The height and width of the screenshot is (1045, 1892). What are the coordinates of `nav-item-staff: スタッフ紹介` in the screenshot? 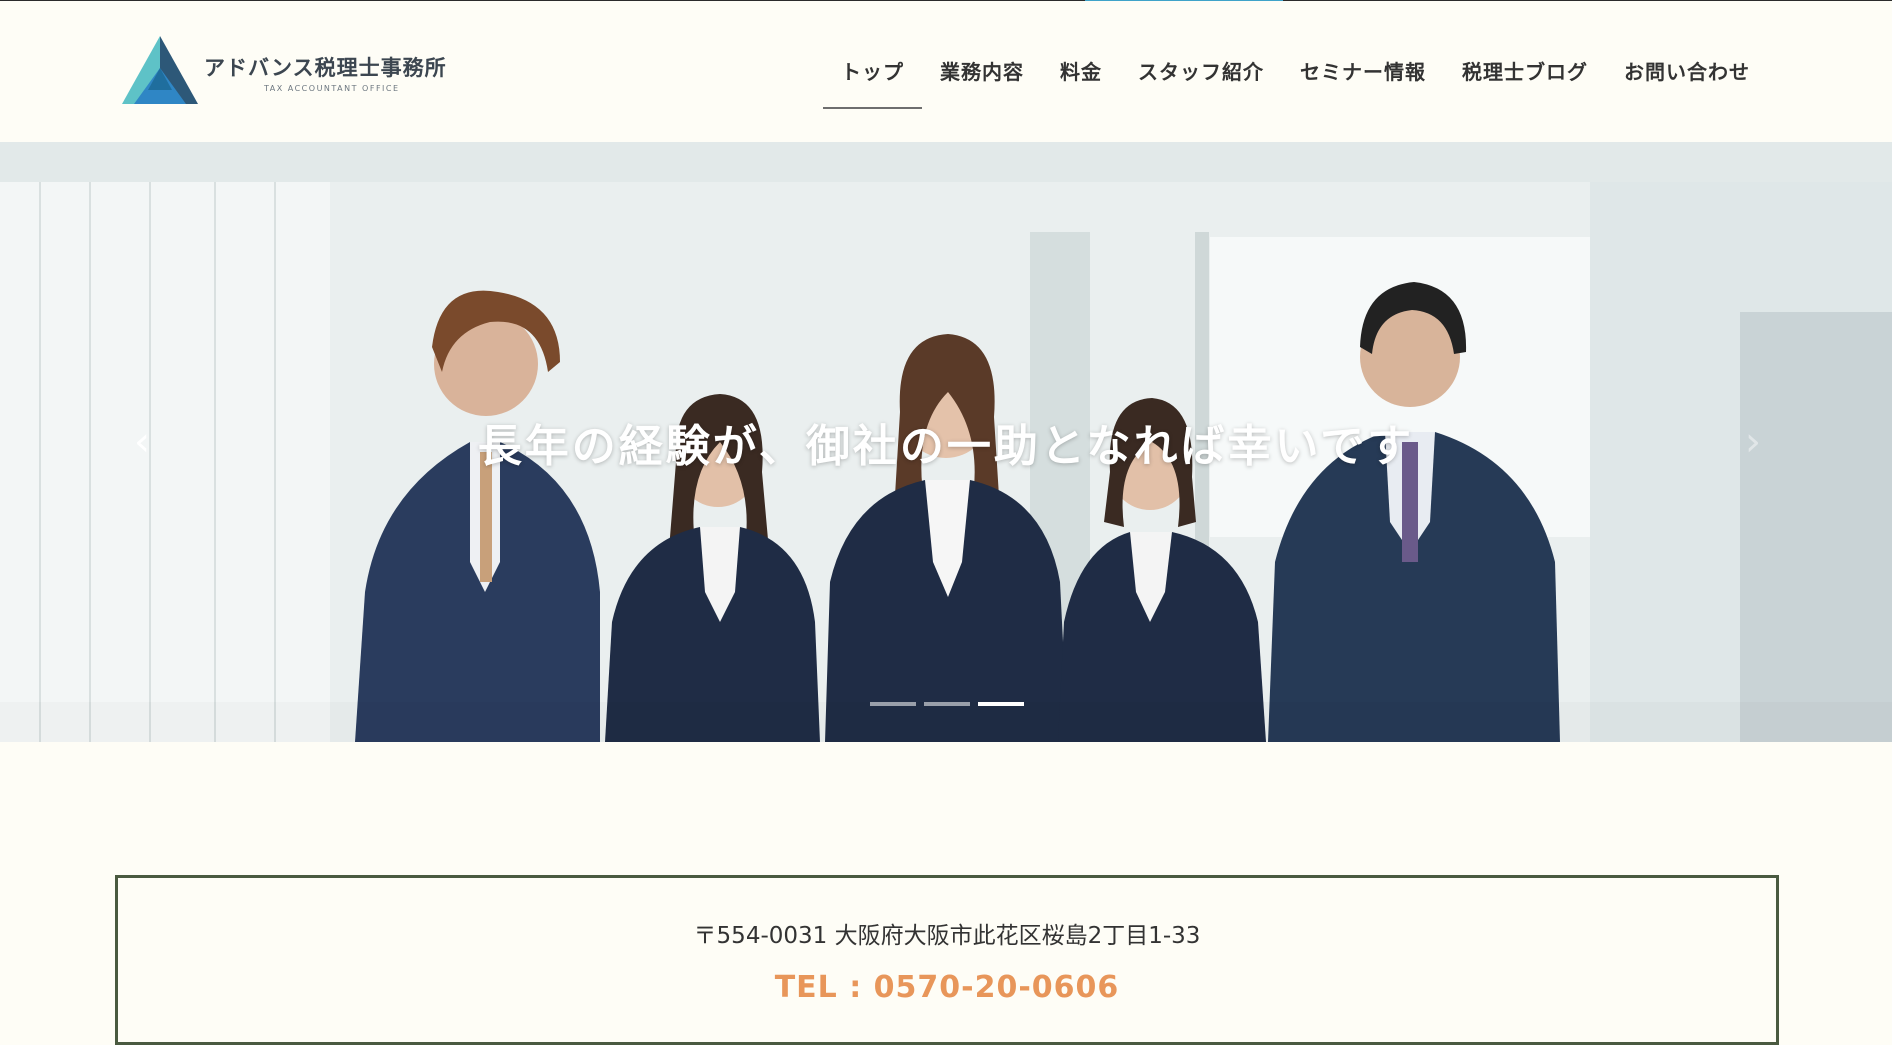 It's located at (1201, 84).